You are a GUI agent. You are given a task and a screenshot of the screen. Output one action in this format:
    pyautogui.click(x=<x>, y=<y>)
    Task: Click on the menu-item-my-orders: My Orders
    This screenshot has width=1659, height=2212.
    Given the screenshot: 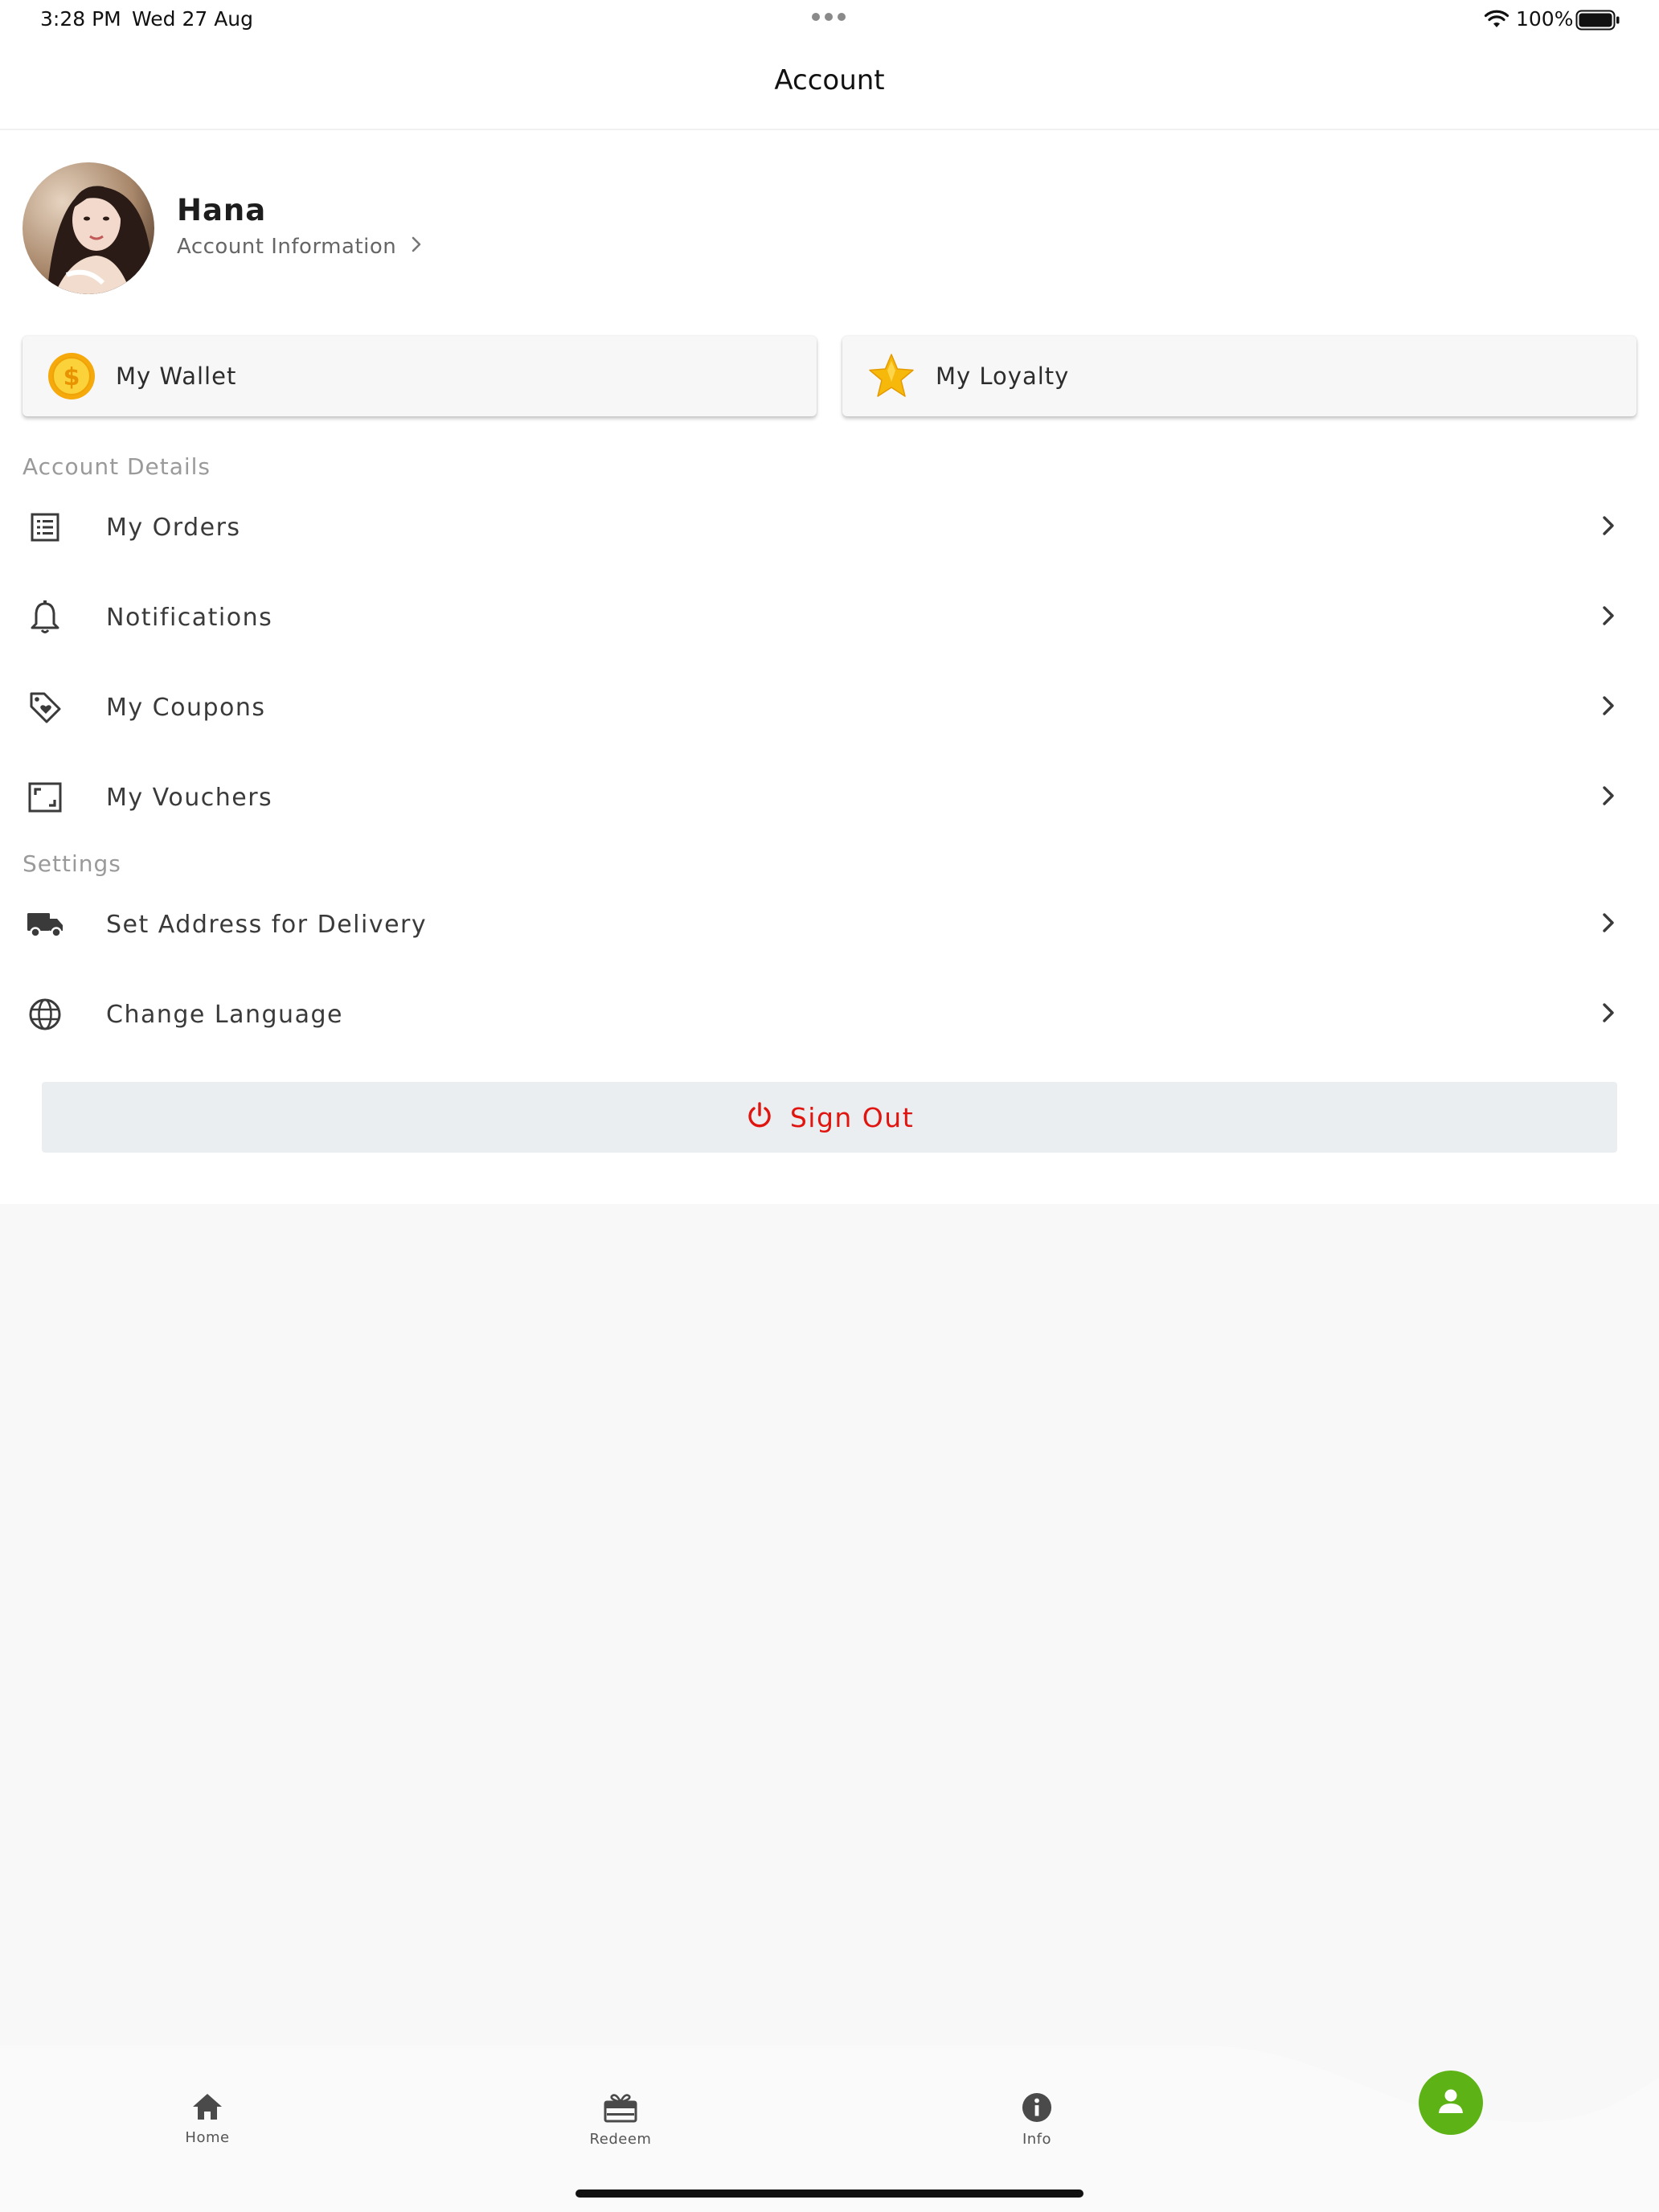 What is the action you would take?
    pyautogui.click(x=826, y=527)
    